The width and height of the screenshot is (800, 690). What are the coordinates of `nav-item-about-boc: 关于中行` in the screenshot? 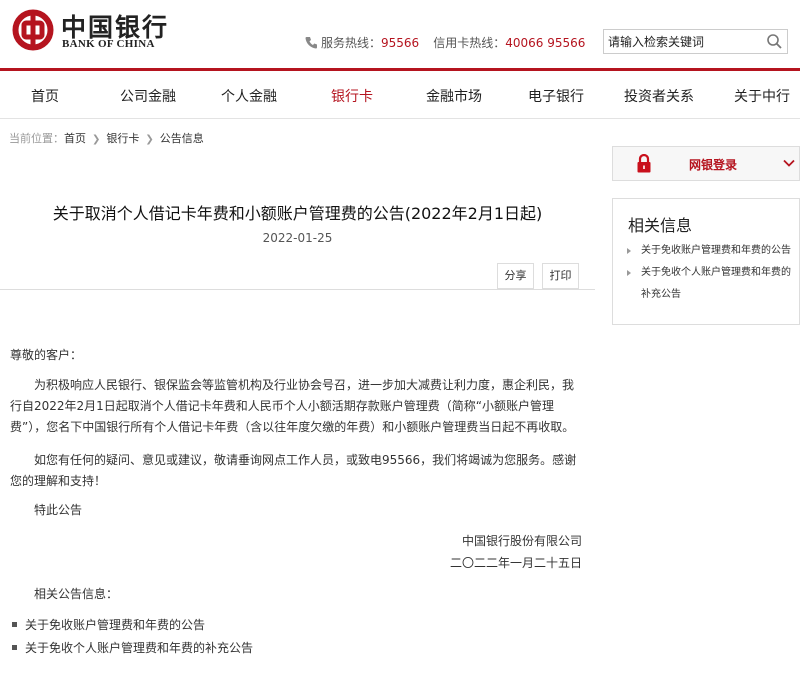 It's located at (762, 96).